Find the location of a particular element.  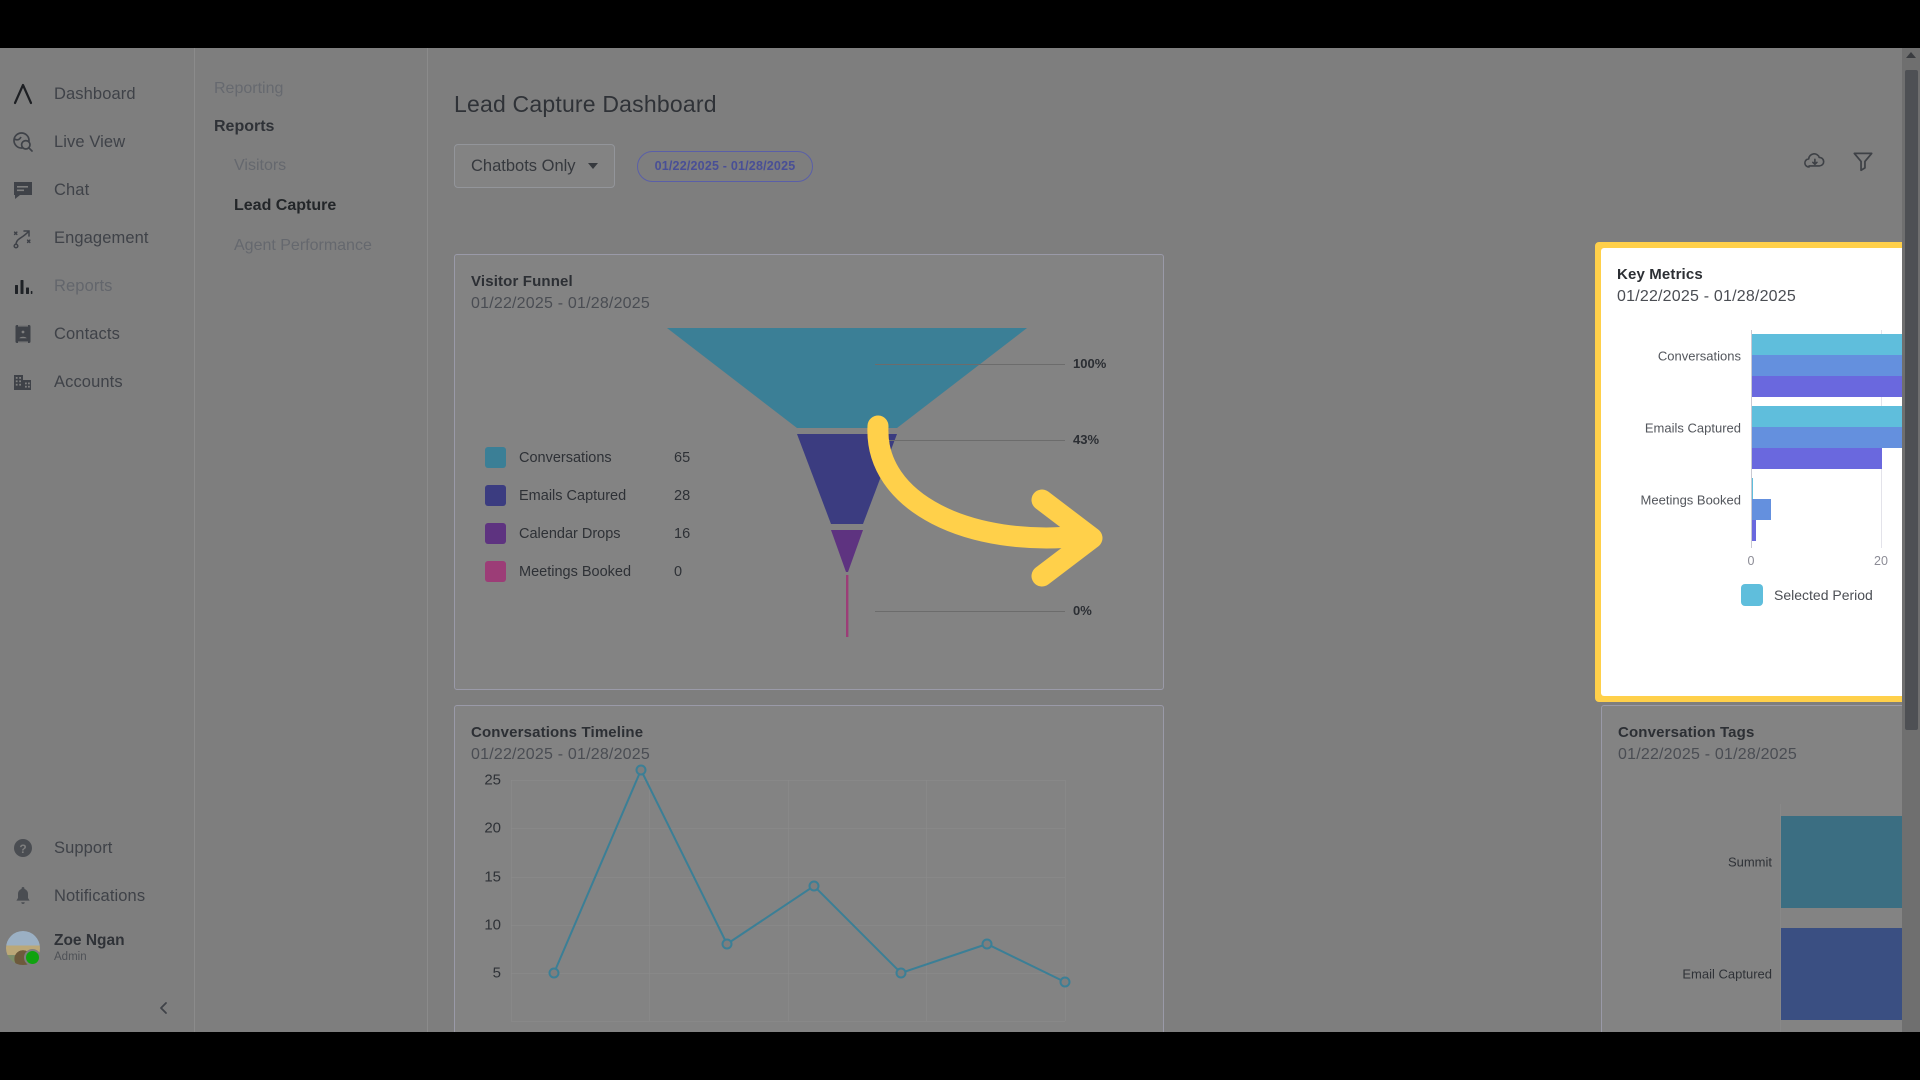

legend-item: Emails Captured 28 is located at coordinates (587, 495).